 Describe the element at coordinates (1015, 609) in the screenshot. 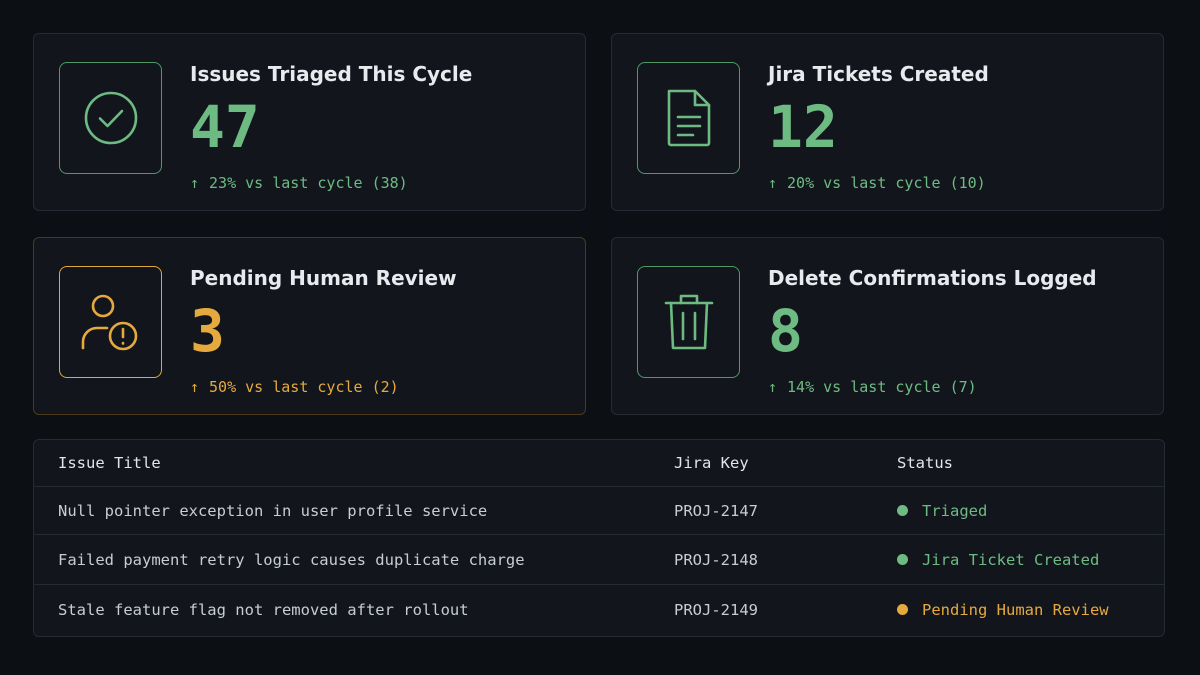

I see `status-text: Pending Human Review` at that location.